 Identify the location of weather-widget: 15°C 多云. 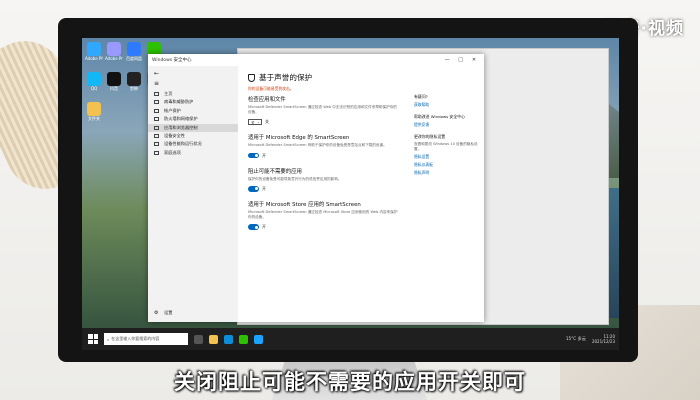
(576, 338).